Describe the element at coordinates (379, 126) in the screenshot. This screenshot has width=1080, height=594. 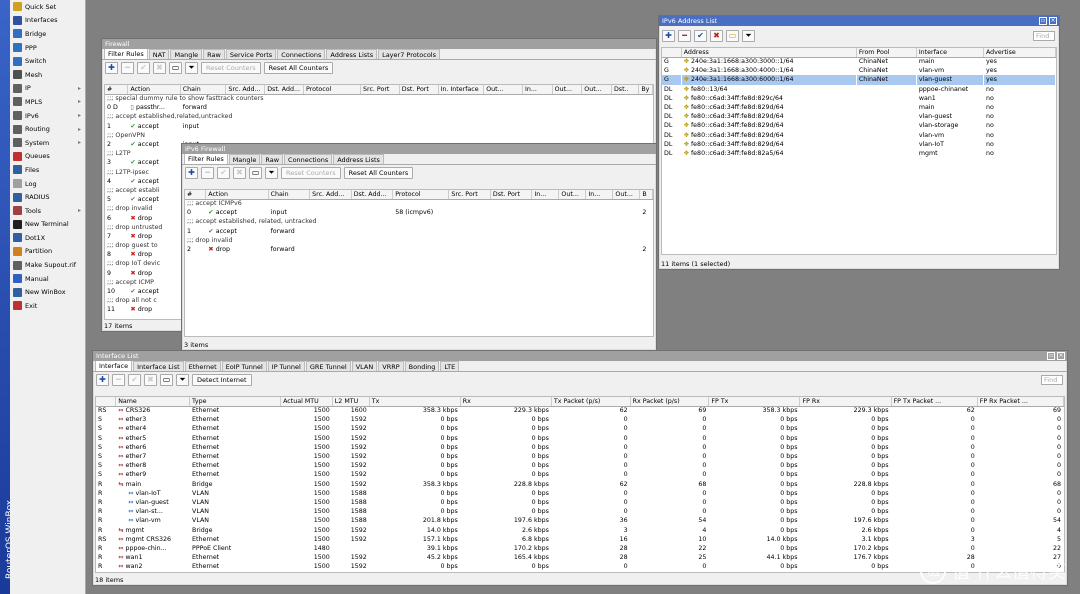
I see `rule-row: 1 ✔ accept input` at that location.